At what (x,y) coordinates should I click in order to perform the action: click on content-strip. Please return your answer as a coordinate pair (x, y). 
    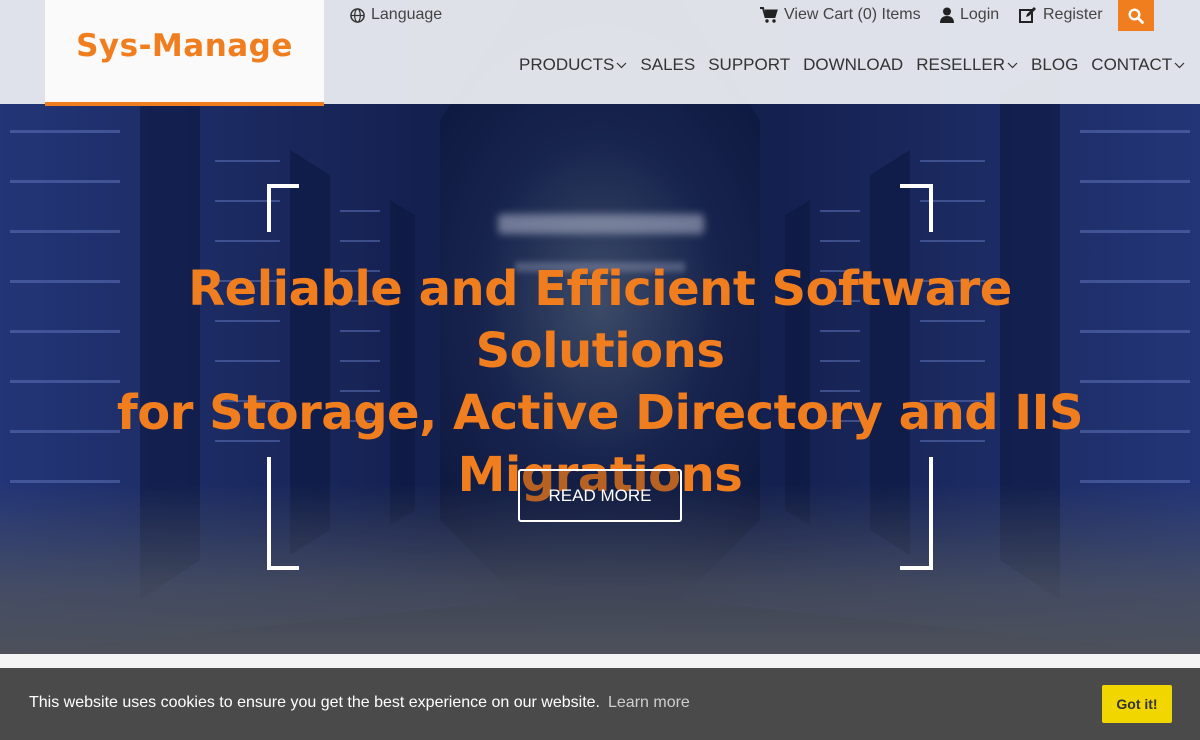
    Looking at the image, I should click on (600, 661).